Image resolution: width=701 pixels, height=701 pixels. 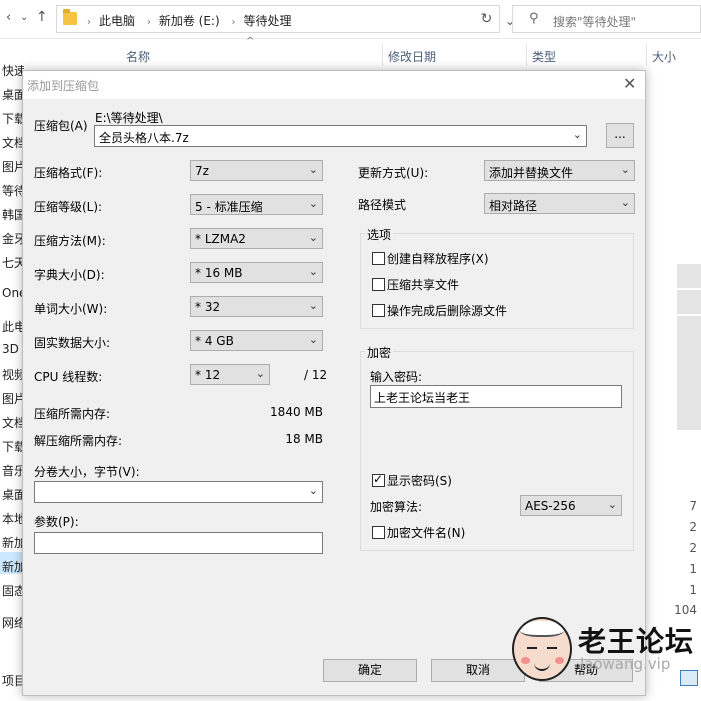 What do you see at coordinates (478, 670) in the screenshot?
I see `cancel-button: 取消` at bounding box center [478, 670].